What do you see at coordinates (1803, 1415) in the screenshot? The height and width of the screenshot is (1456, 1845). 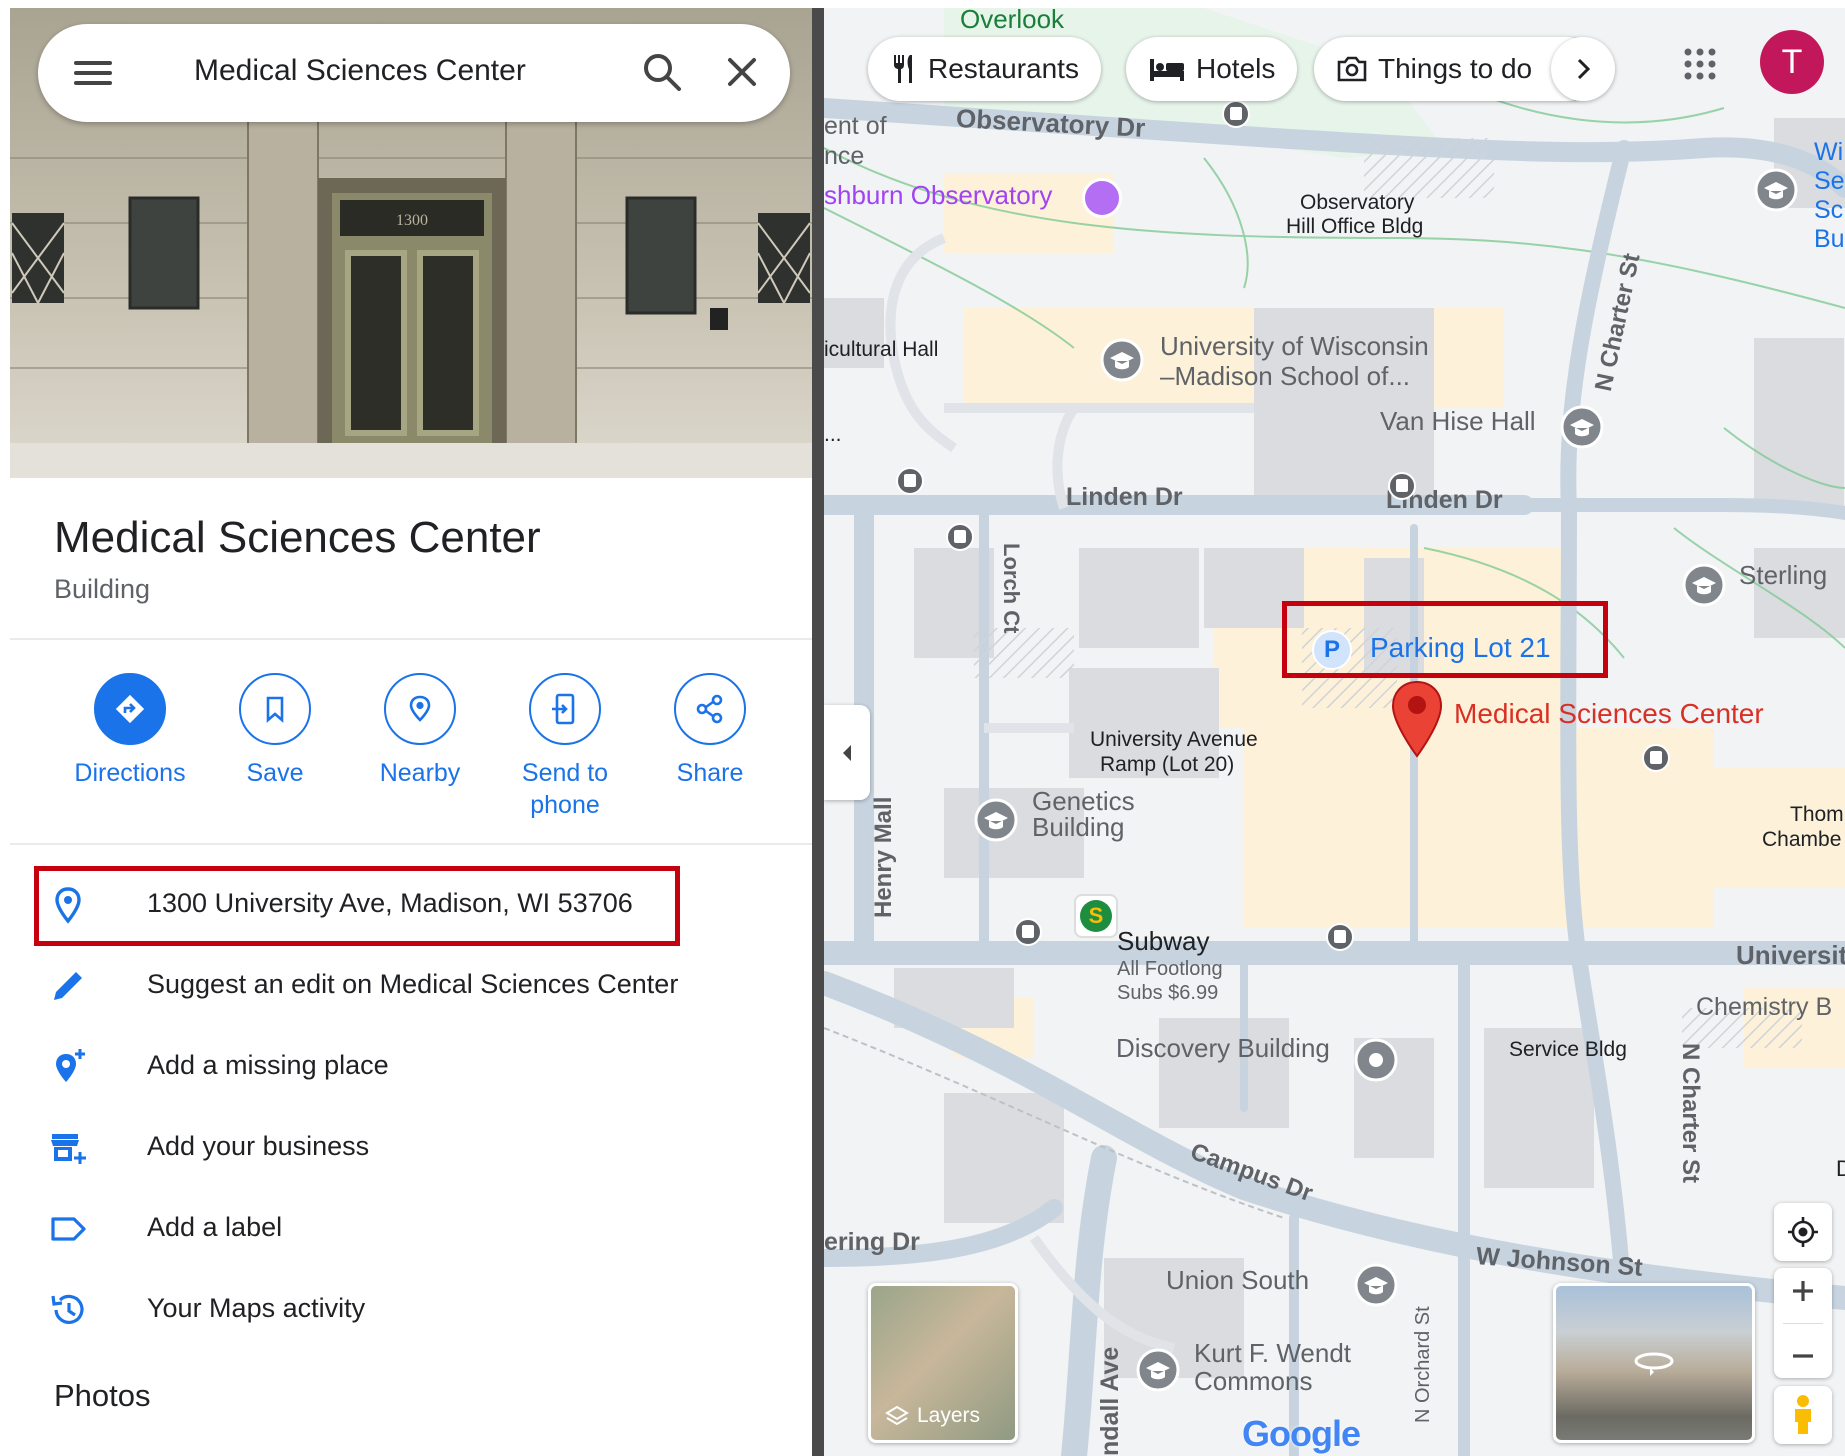 I see `pegman-button` at bounding box center [1803, 1415].